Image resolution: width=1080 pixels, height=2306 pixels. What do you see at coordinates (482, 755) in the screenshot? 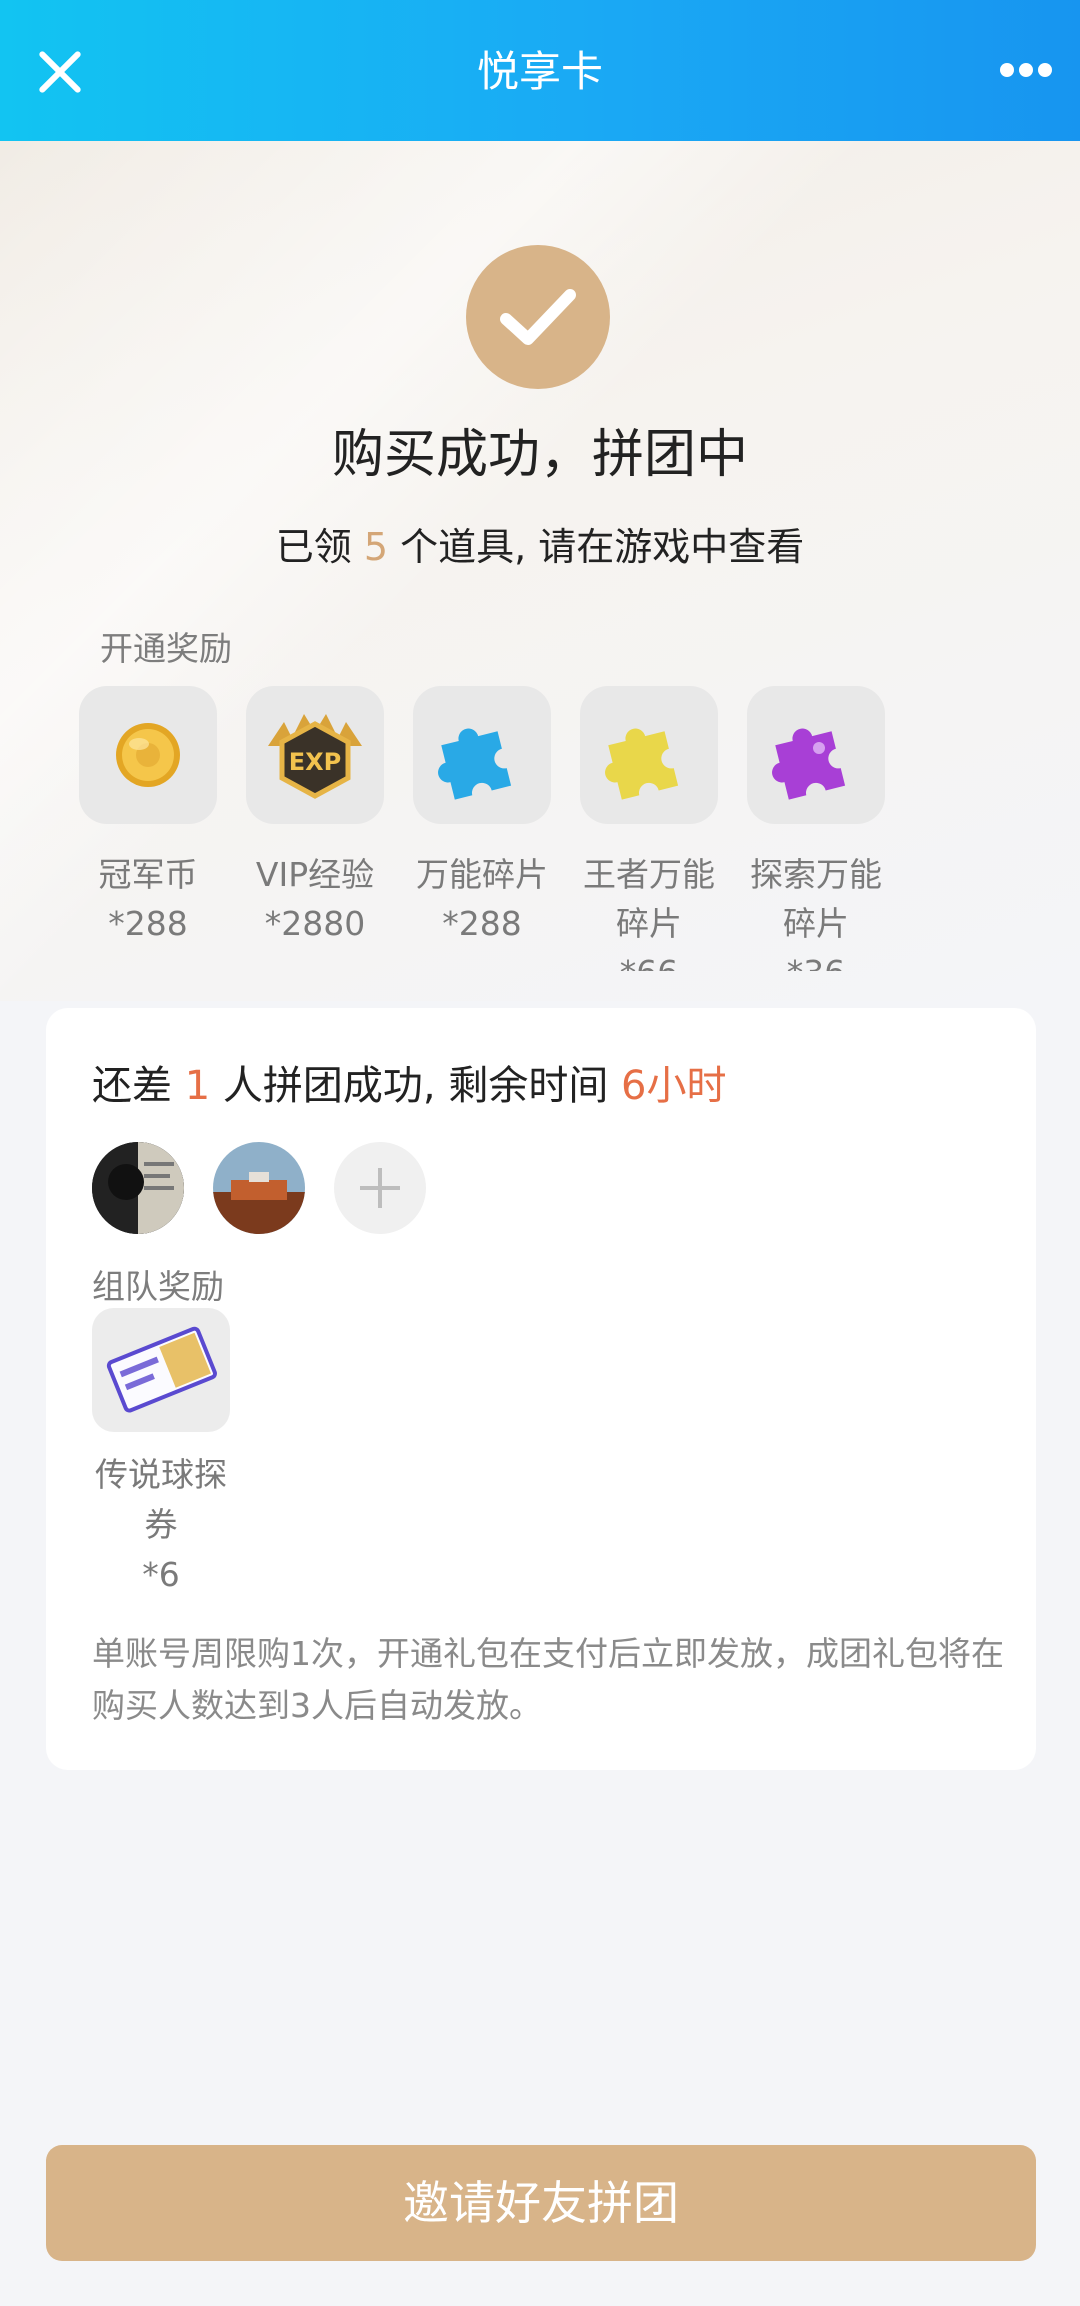
I see `blue-puzzle-icon` at bounding box center [482, 755].